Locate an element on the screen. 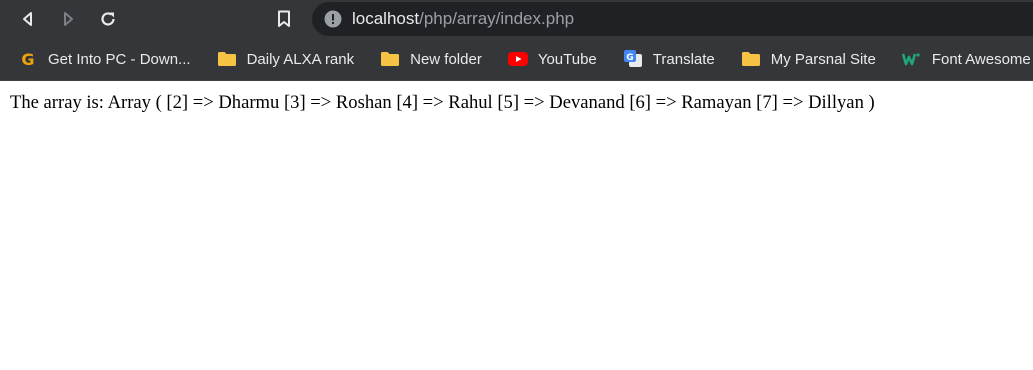 The image size is (1033, 370). getintopc-icon: G is located at coordinates (28, 59).